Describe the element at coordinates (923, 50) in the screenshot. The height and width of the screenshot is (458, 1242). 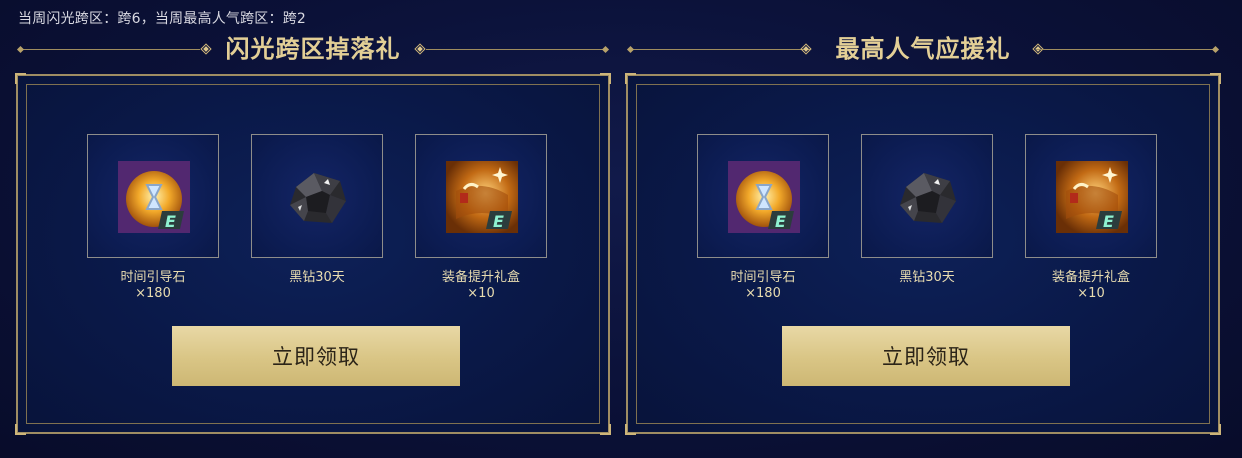
I see `panel-title-row: 最高人气应援礼` at that location.